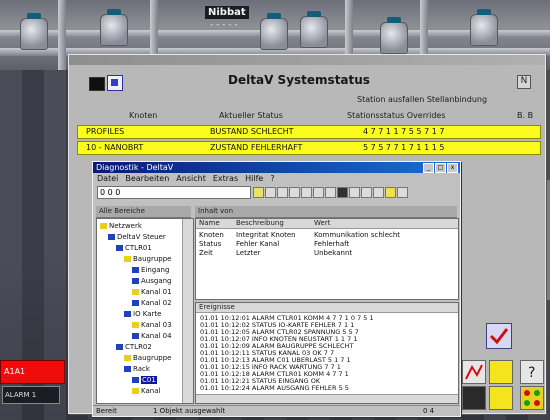 This screenshot has width=550, height=420. Describe the element at coordinates (390, 192) in the screenshot. I see `refresh-icon` at that location.